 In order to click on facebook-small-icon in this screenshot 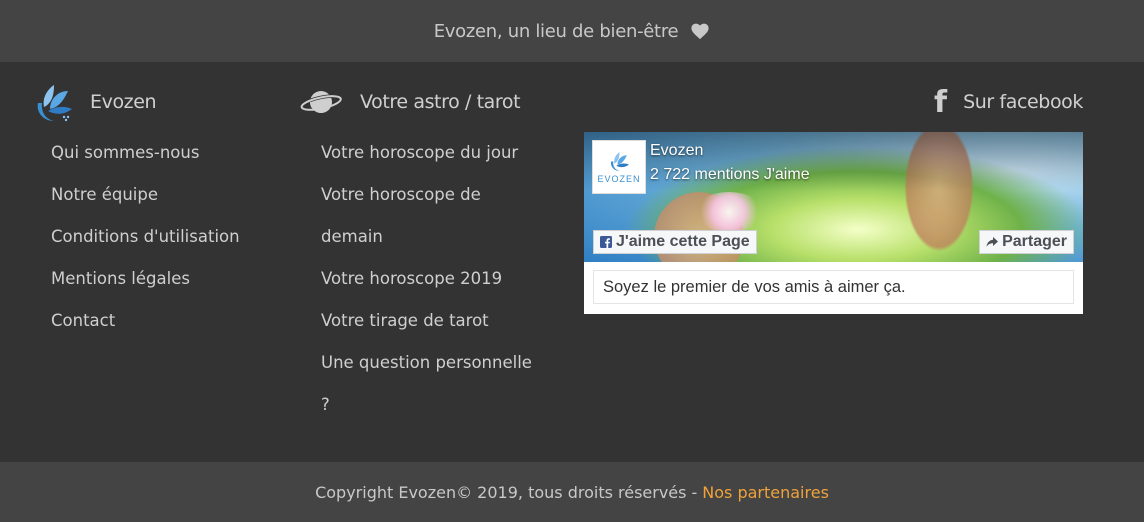, I will do `click(606, 242)`.